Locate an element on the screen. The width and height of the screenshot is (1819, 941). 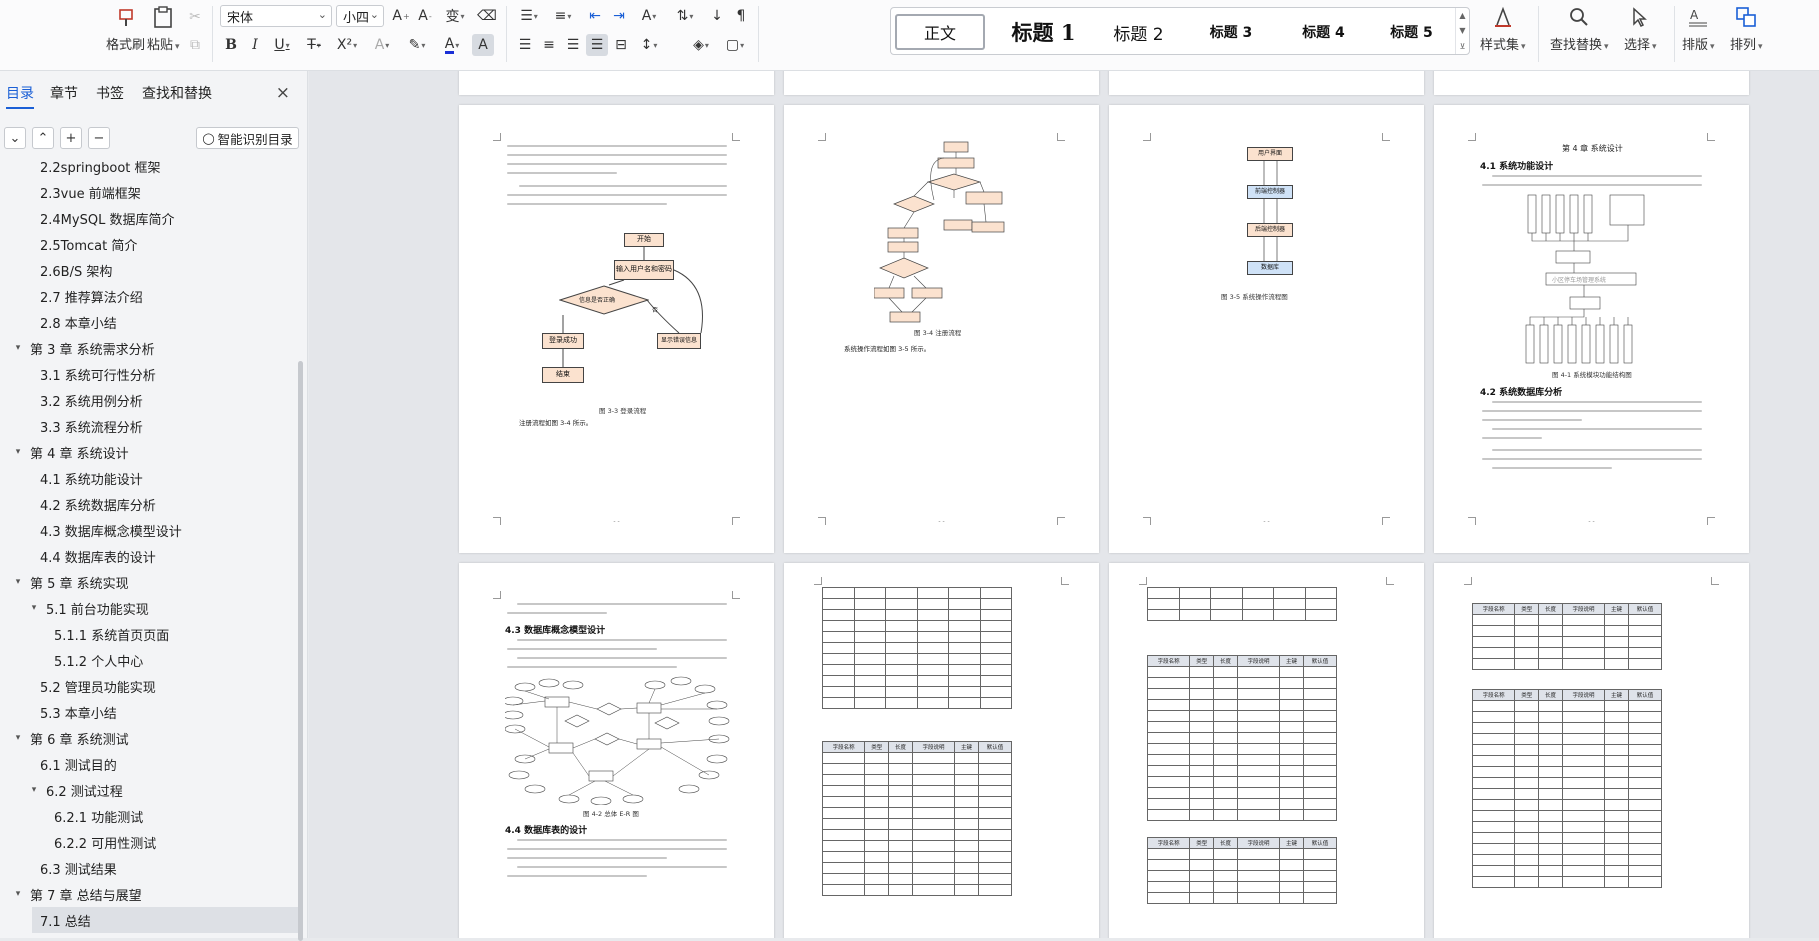
expand-button: ⌃ is located at coordinates (43, 138).